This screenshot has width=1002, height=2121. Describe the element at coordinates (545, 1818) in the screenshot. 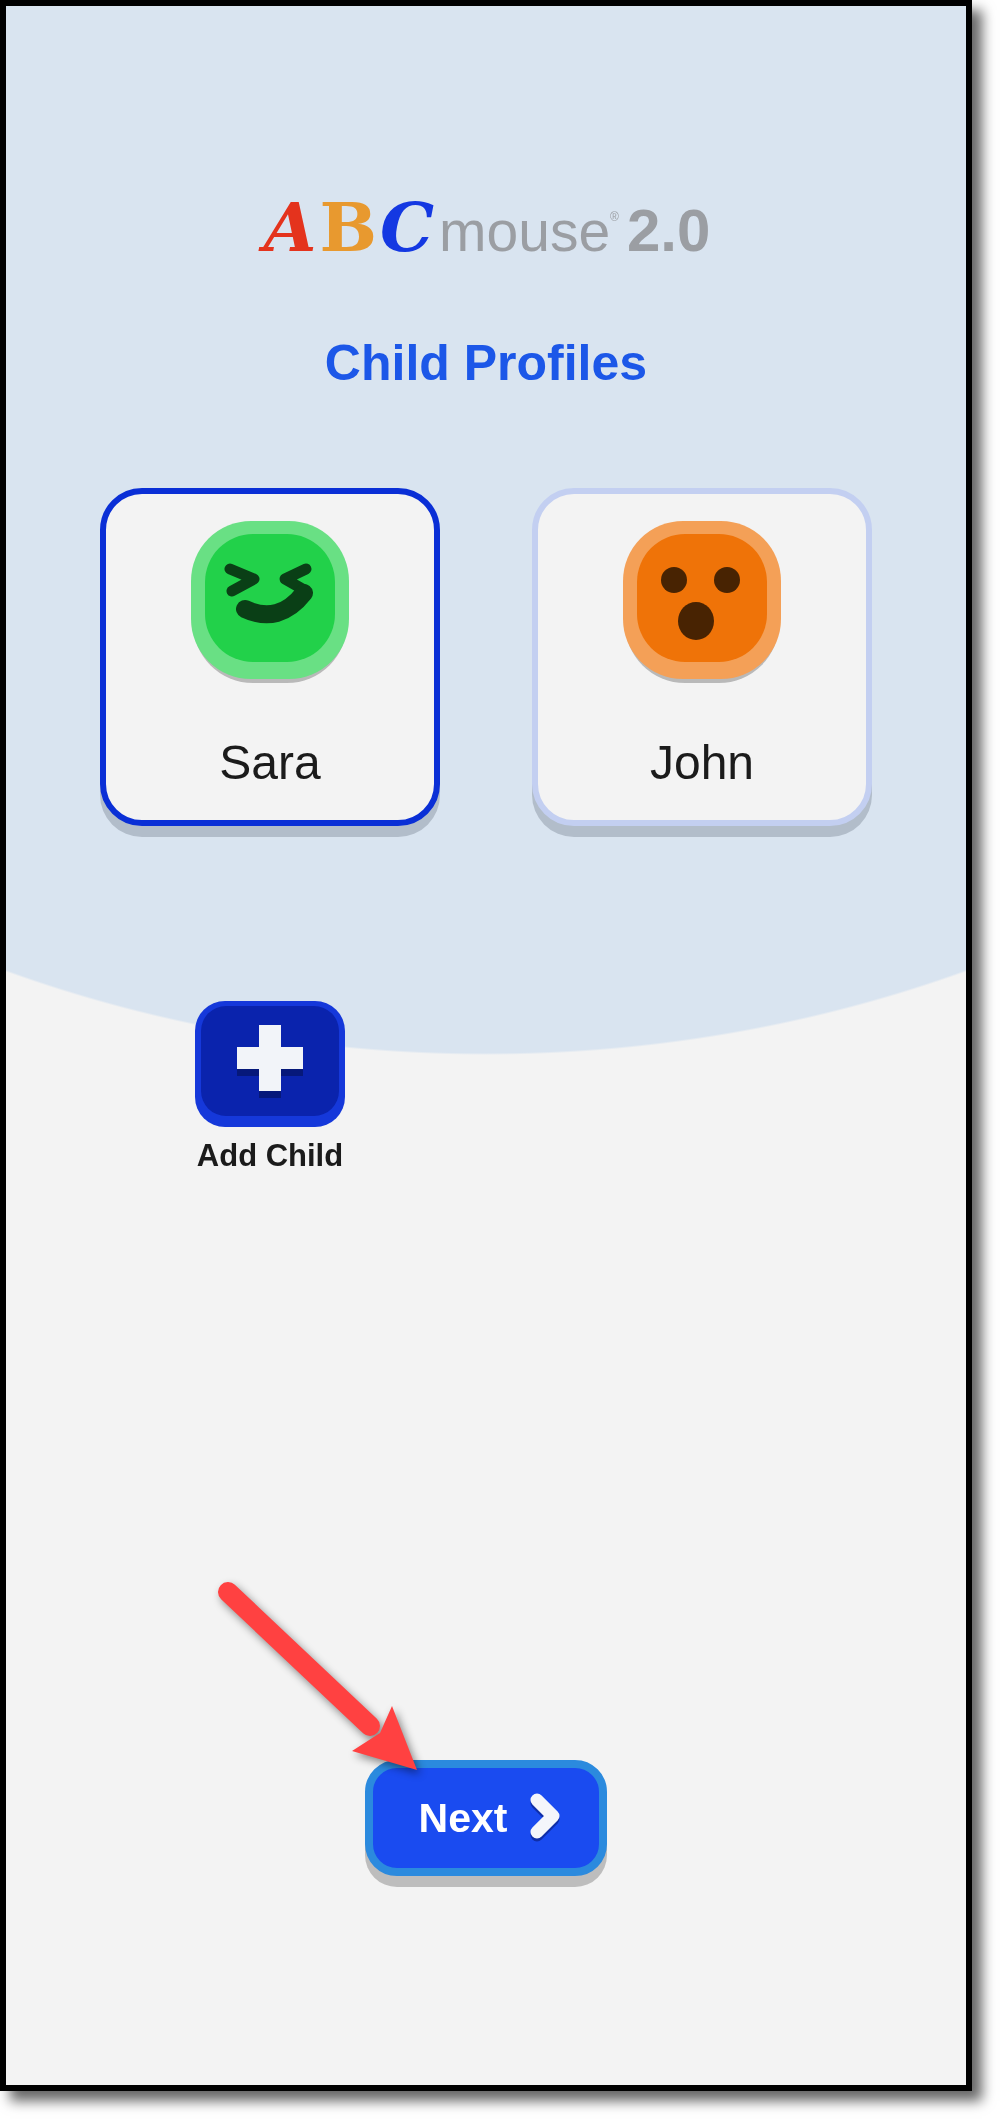

I see `chevron-right-icon` at that location.